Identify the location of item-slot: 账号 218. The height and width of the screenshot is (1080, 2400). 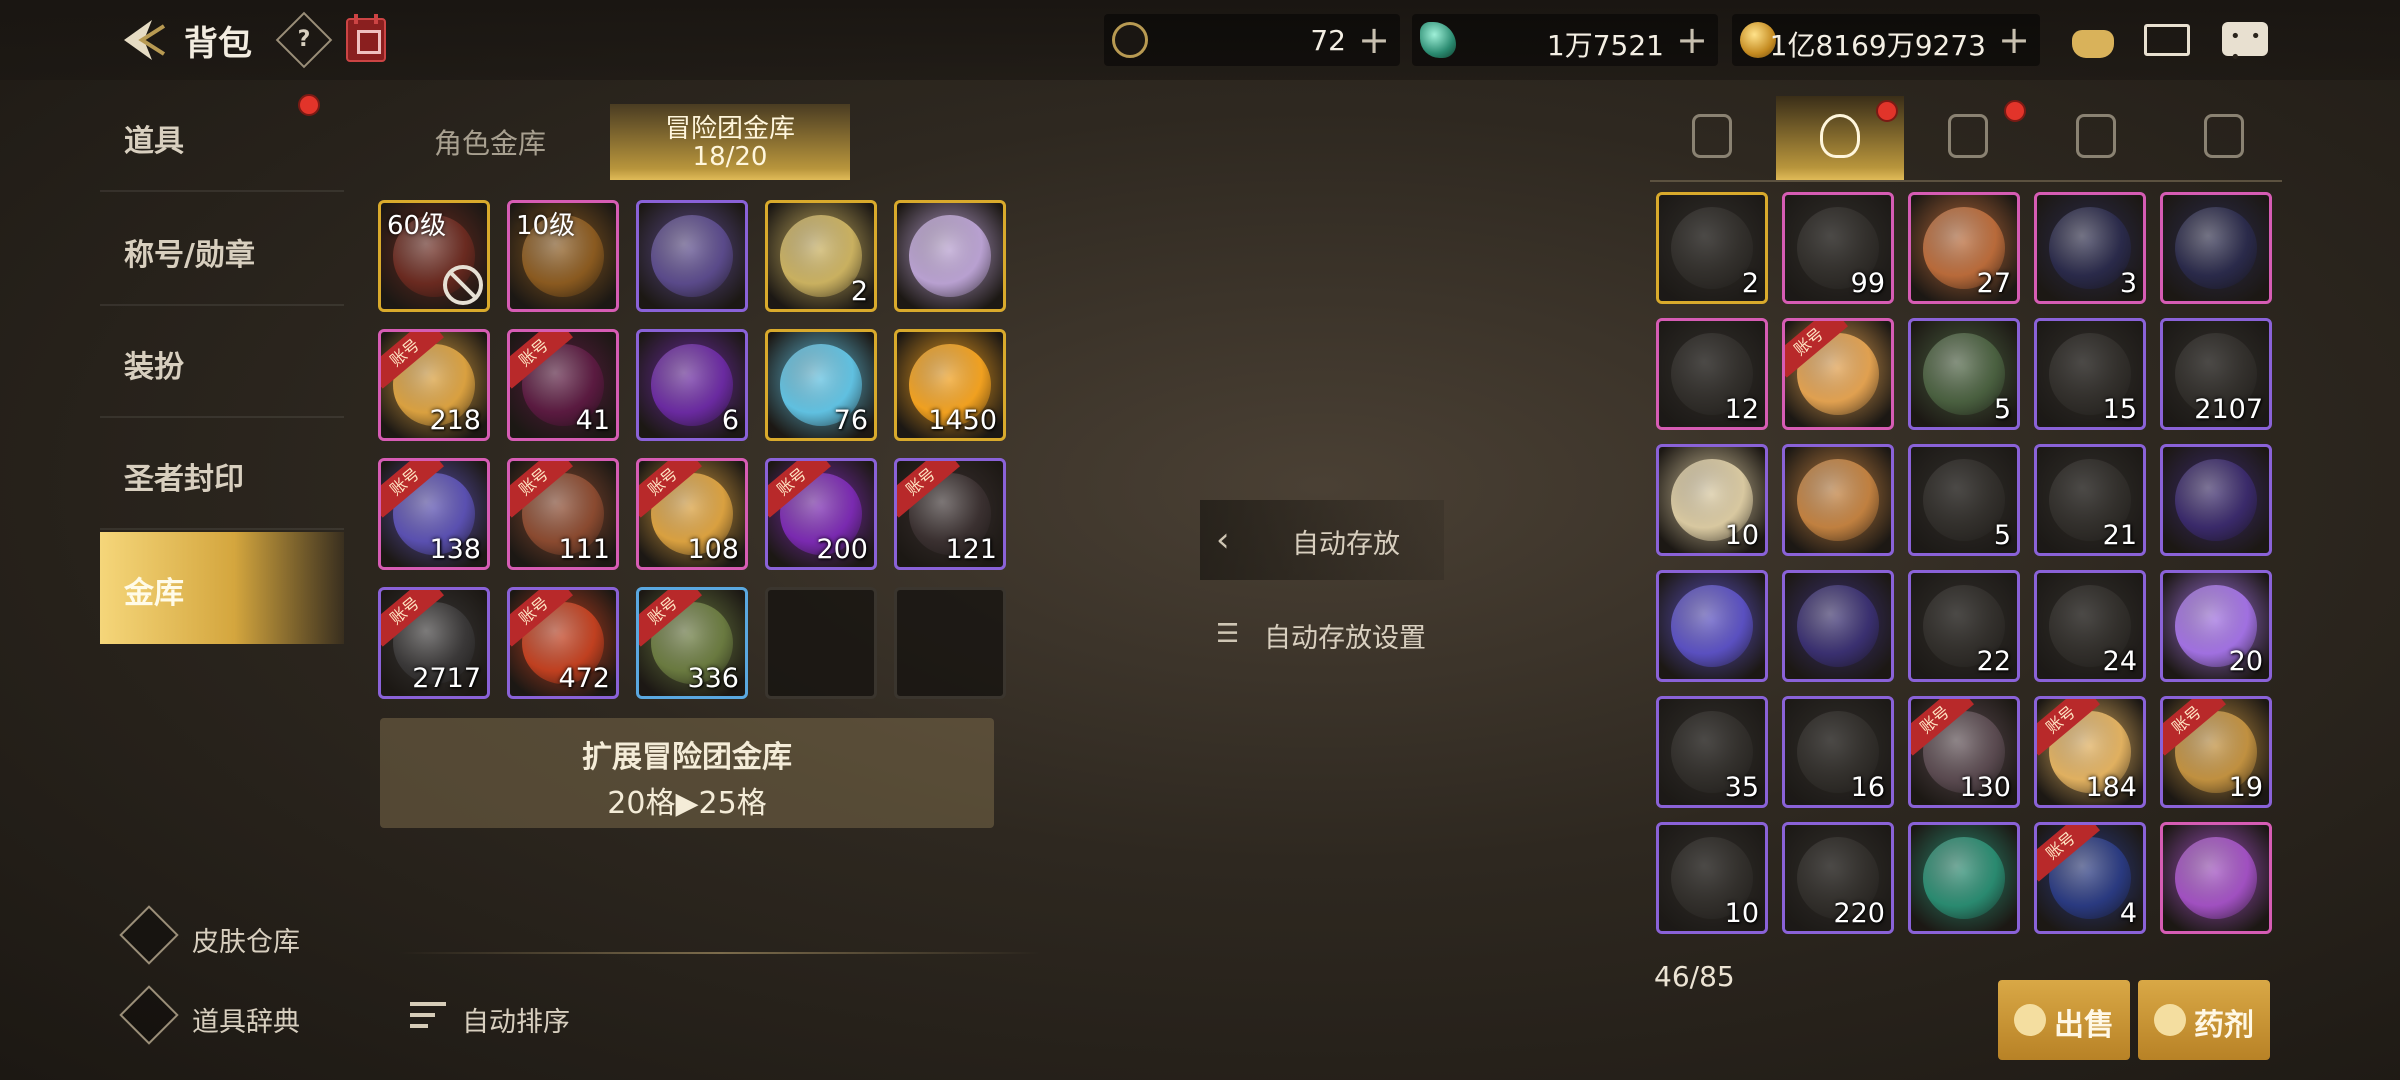
(434, 385).